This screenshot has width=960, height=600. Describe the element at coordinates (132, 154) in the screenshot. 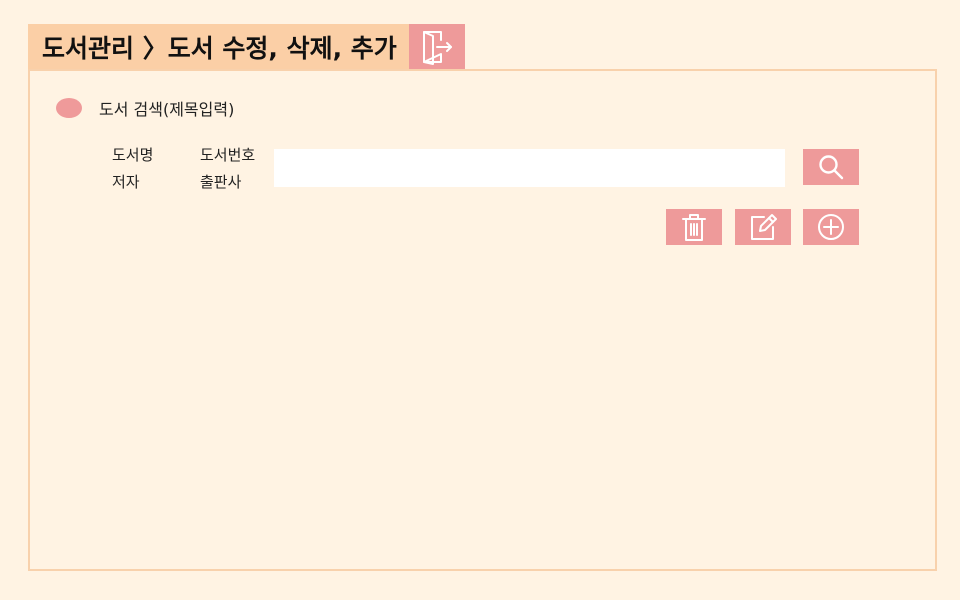

I see `field-option-title: 도서명` at that location.